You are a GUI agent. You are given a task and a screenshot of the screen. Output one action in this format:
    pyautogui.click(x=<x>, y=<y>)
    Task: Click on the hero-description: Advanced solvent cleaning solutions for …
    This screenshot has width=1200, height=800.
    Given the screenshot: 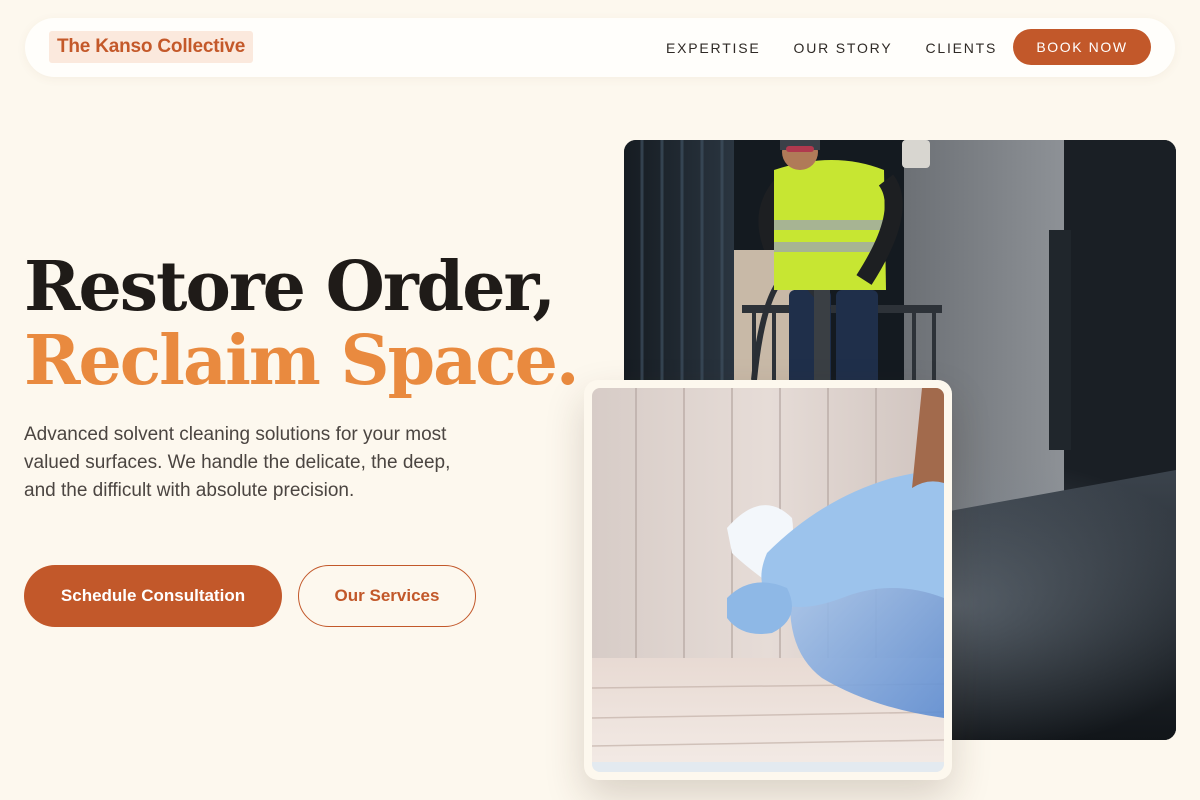 What is the action you would take?
    pyautogui.click(x=237, y=462)
    